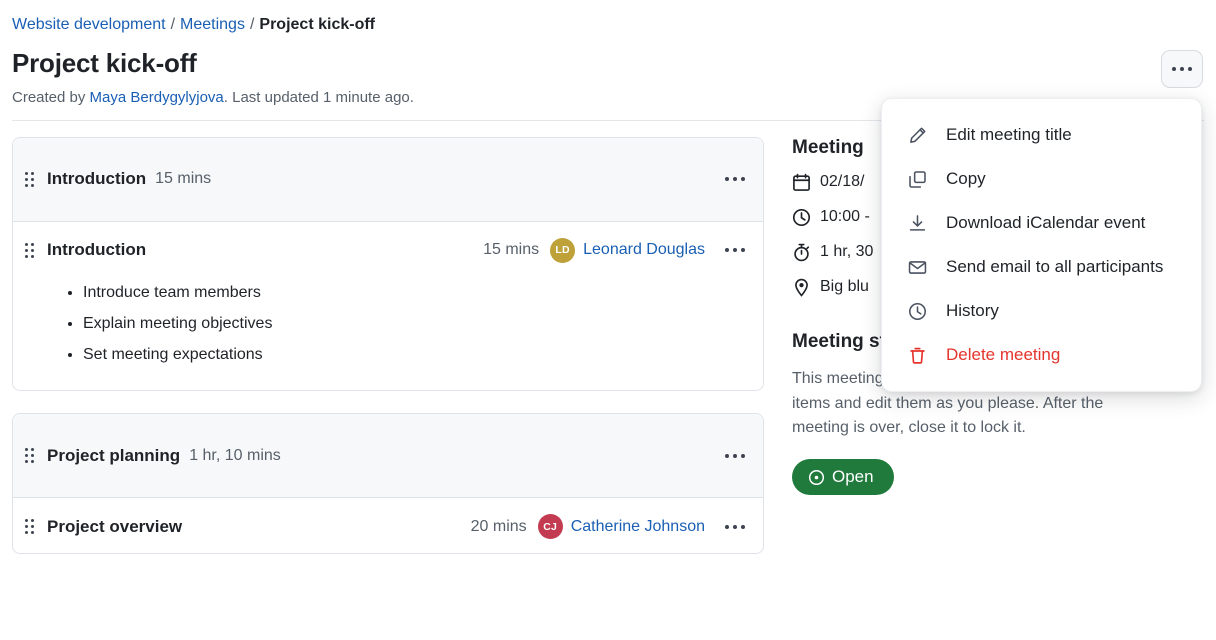  I want to click on menu-item-edit-meeting-title: Edit meeting title, so click(1041, 135).